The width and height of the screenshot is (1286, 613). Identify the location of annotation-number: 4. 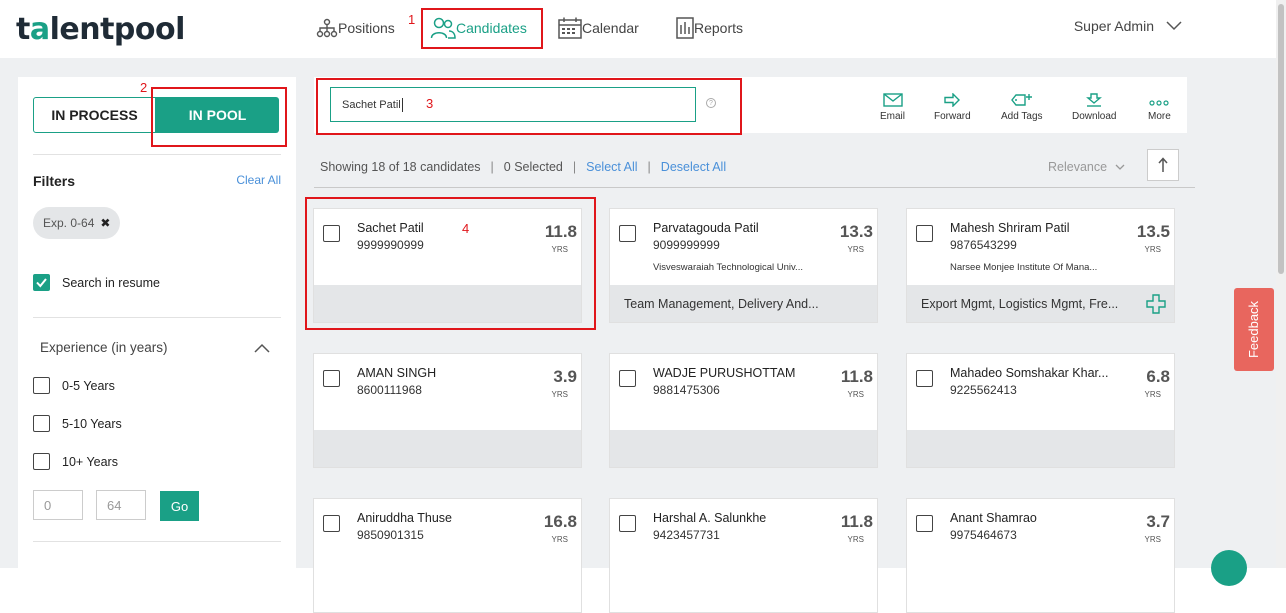
(466, 228).